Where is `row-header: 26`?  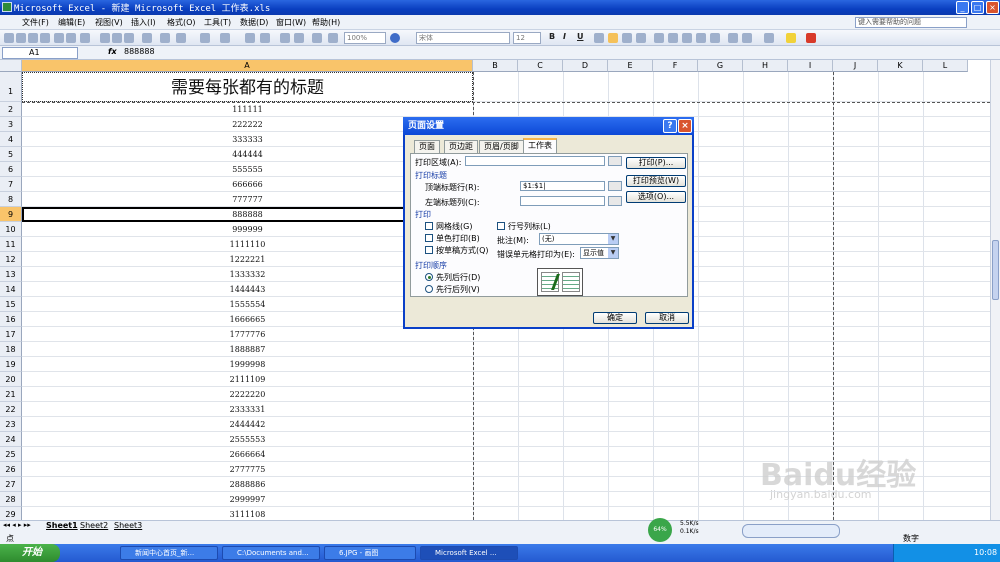
row-header: 26 is located at coordinates (11, 469).